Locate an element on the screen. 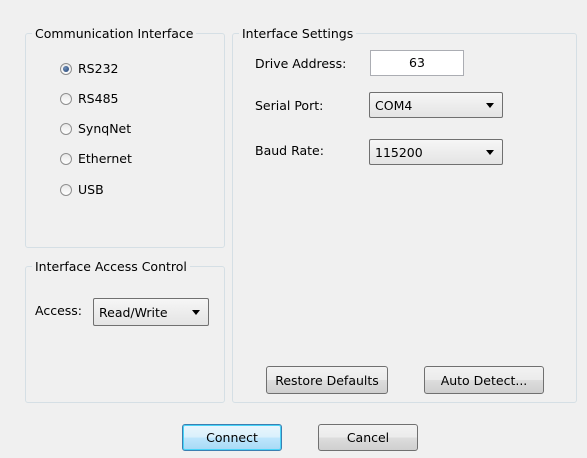 The height and width of the screenshot is (458, 587). baud-rate-select: 115200 is located at coordinates (436, 152).